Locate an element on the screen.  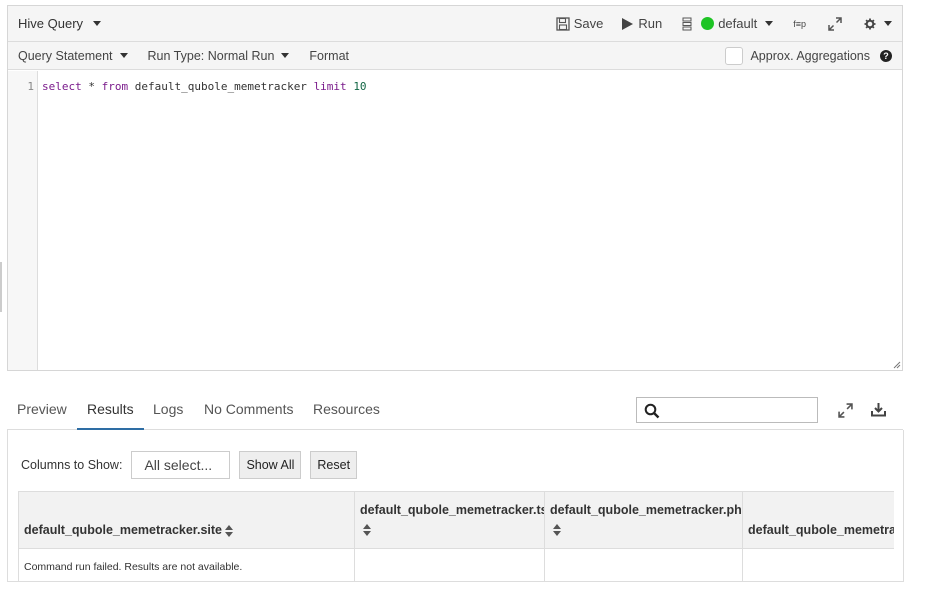
tab-resources: Resources is located at coordinates (346, 415).